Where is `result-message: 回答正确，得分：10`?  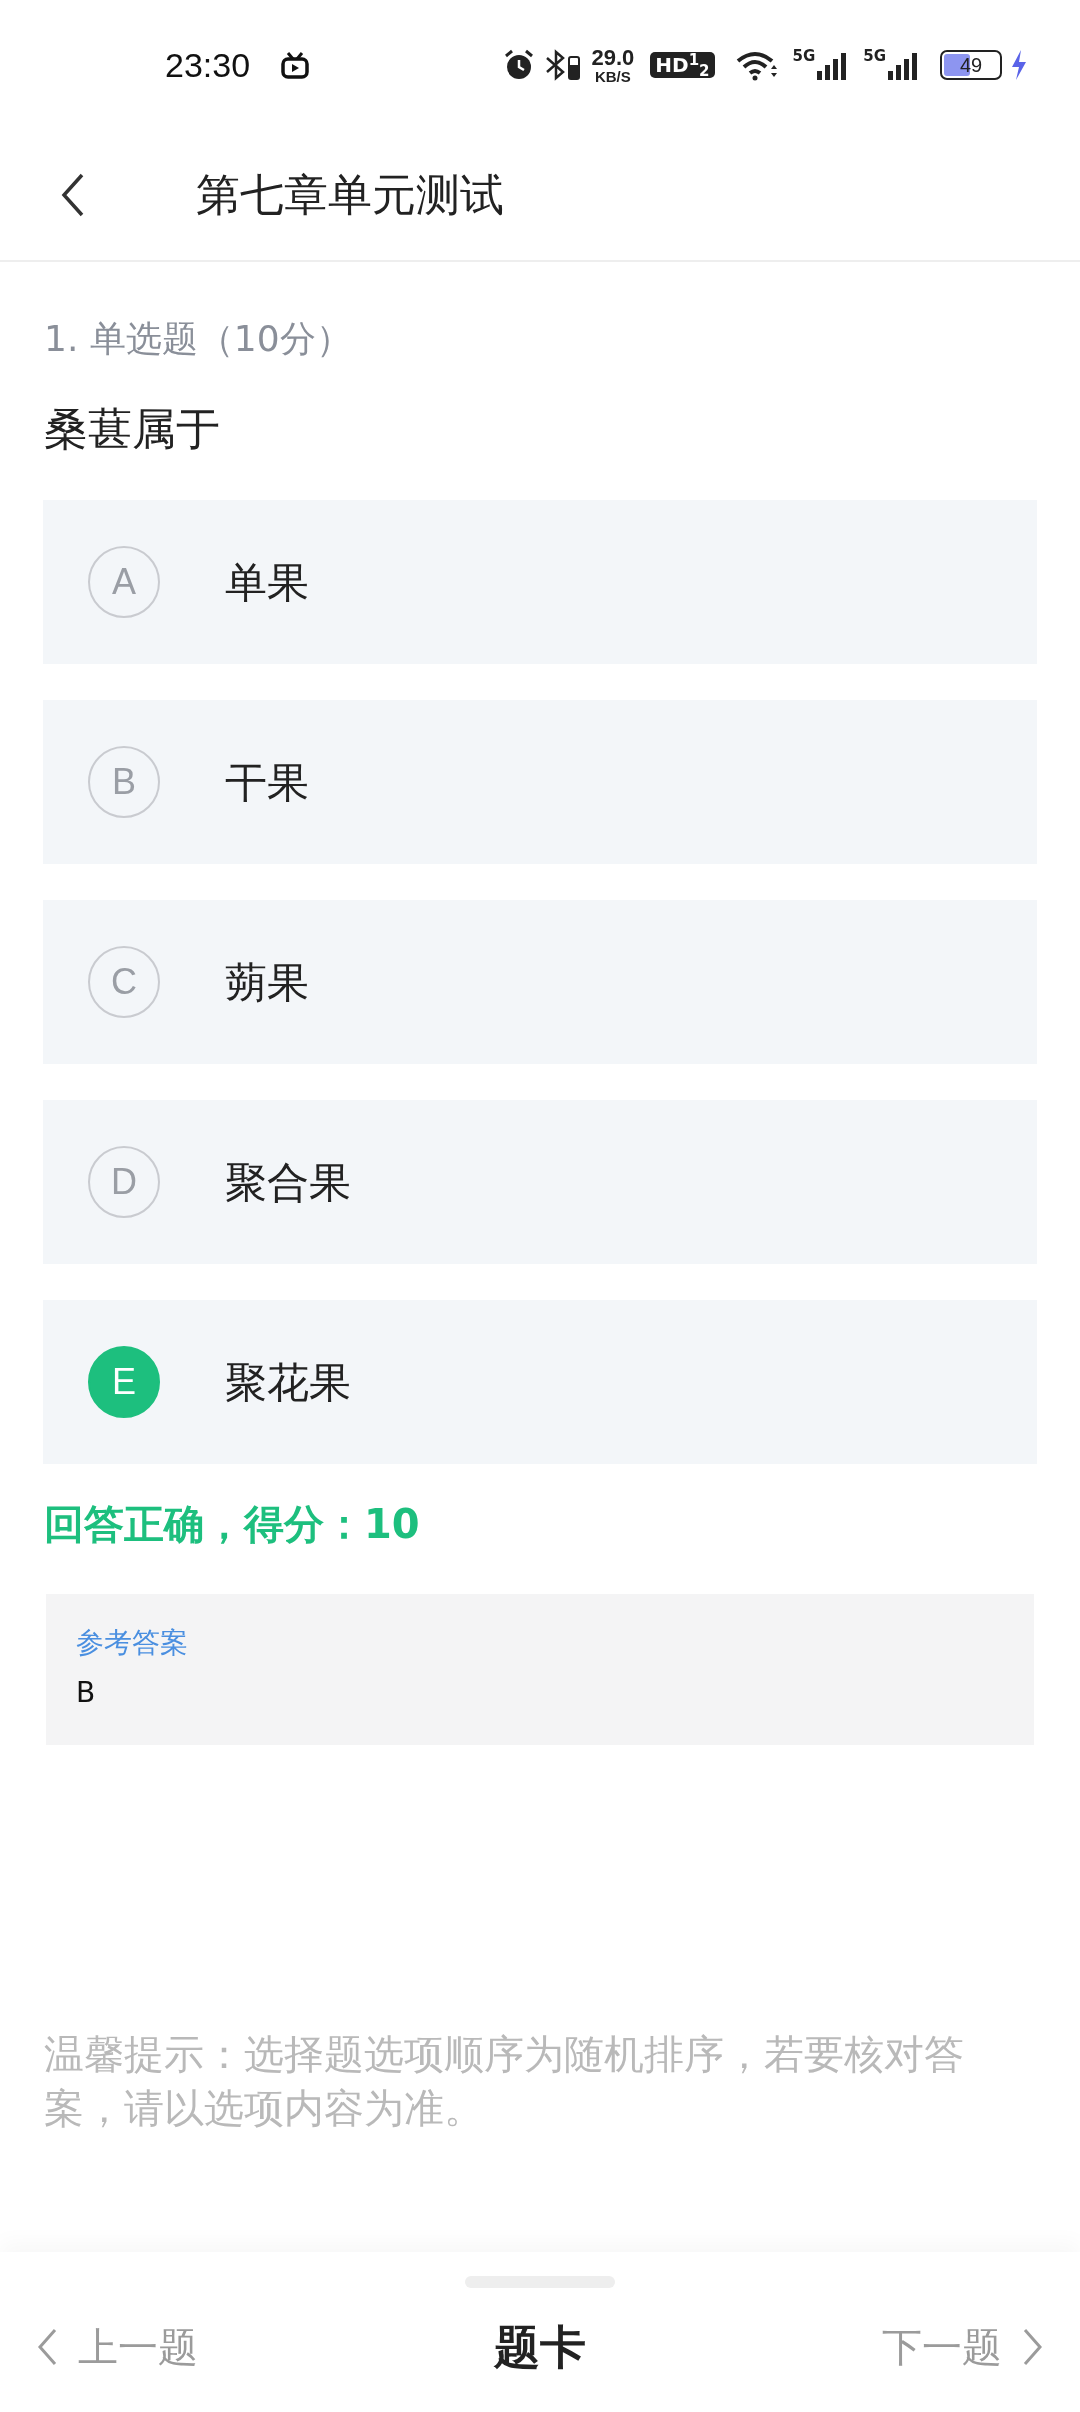 result-message: 回答正确，得分：10 is located at coordinates (232, 1524).